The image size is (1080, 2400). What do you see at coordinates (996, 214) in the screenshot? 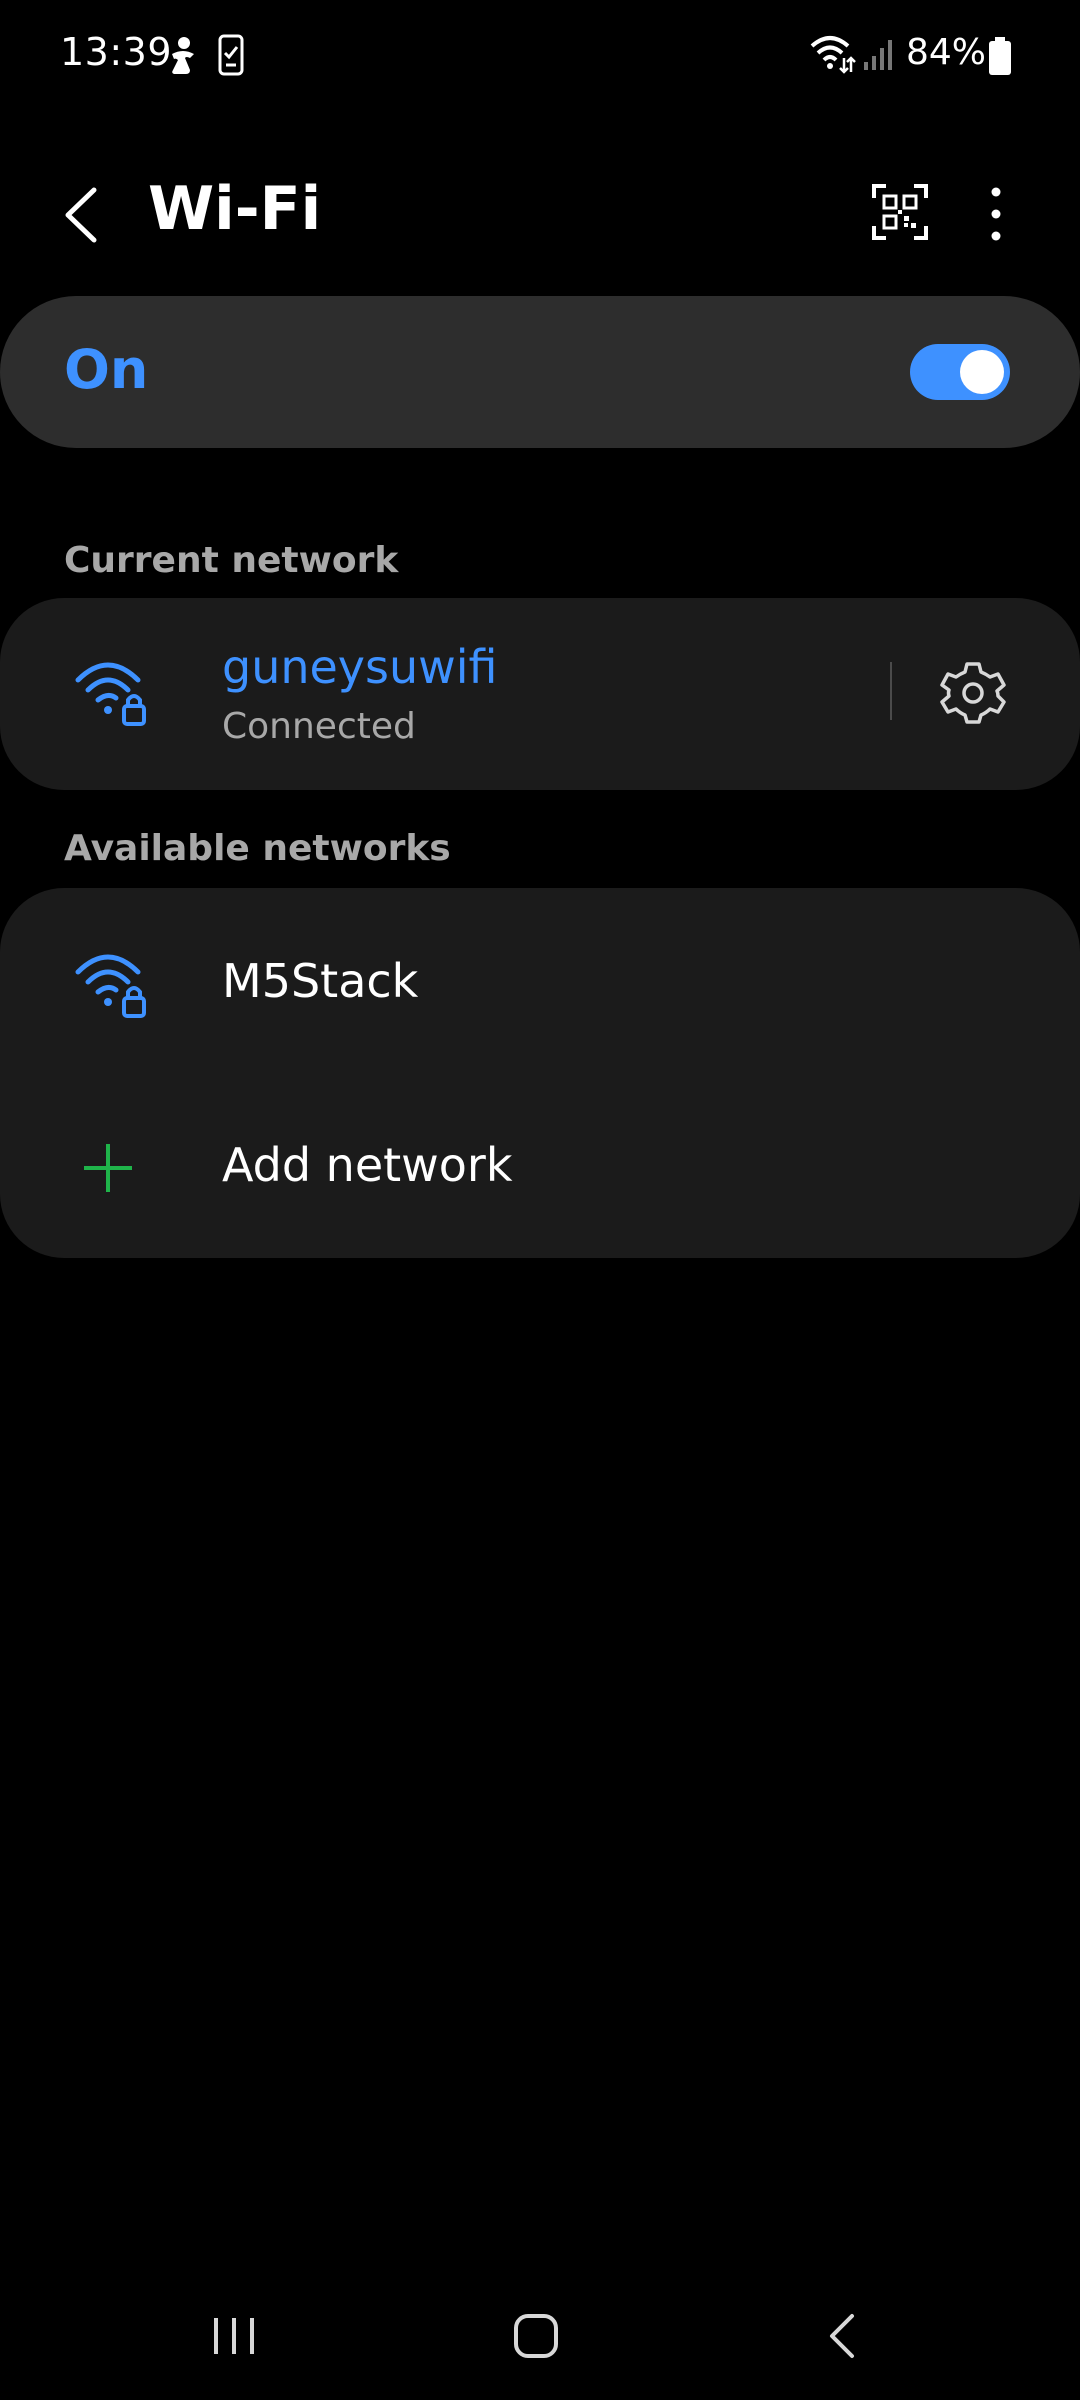
I see `more-options-icon` at bounding box center [996, 214].